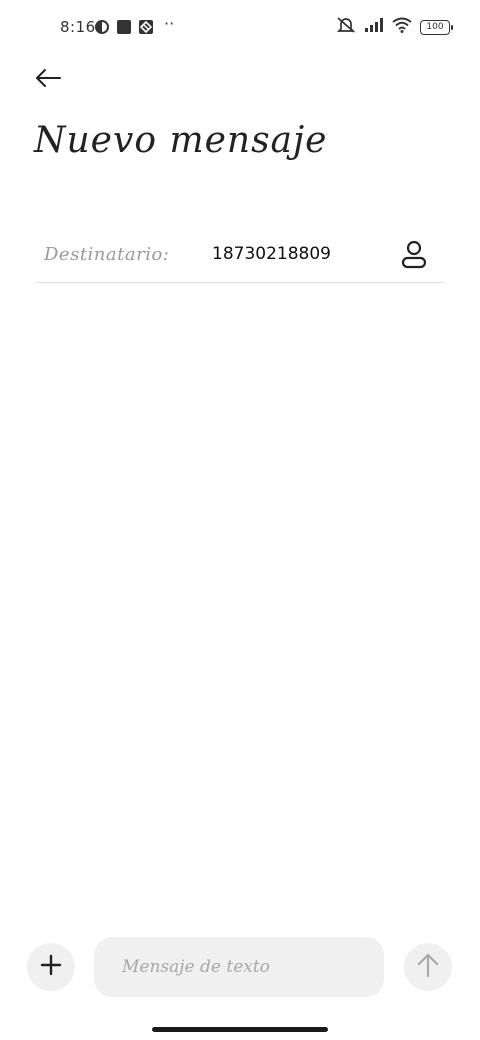 The image size is (480, 1040). What do you see at coordinates (124, 29) in the screenshot?
I see `square-status-icon` at bounding box center [124, 29].